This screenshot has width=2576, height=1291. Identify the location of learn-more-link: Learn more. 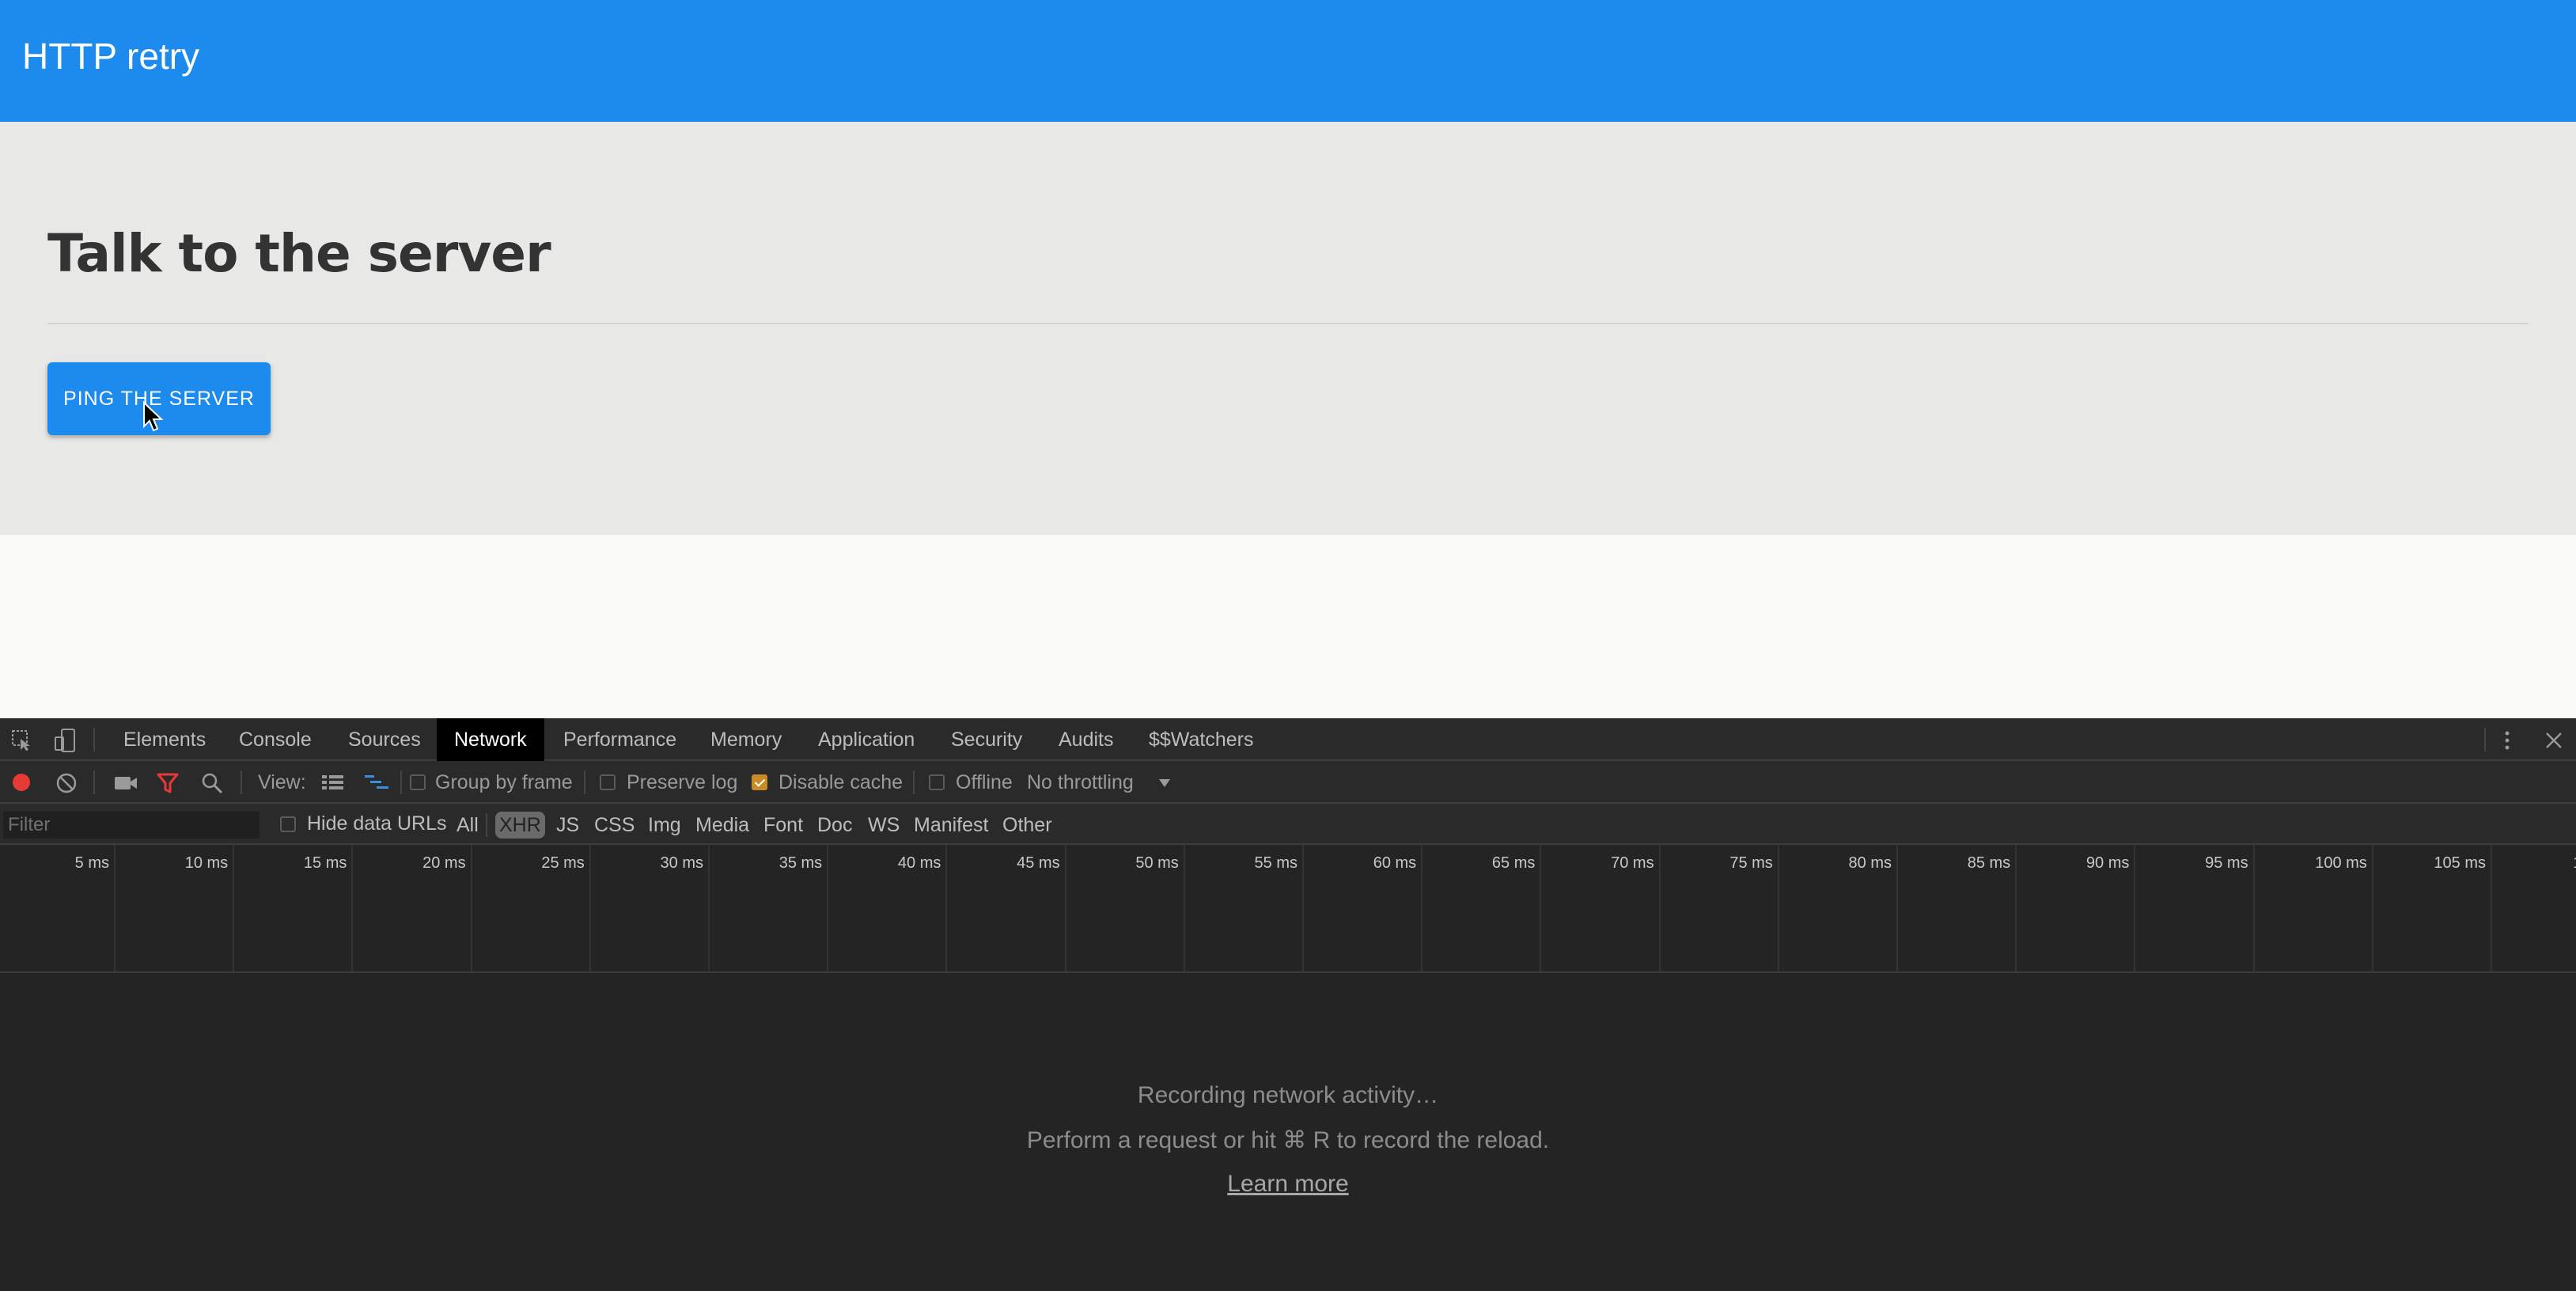
(1287, 1184).